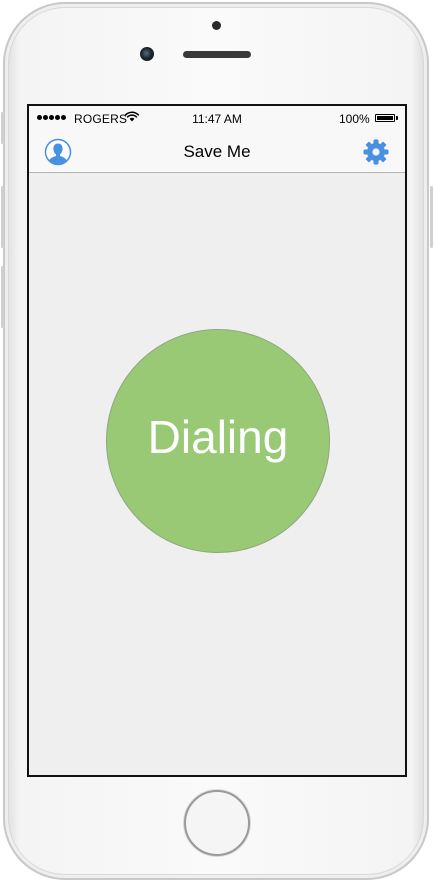  I want to click on battery-tip, so click(397, 118).